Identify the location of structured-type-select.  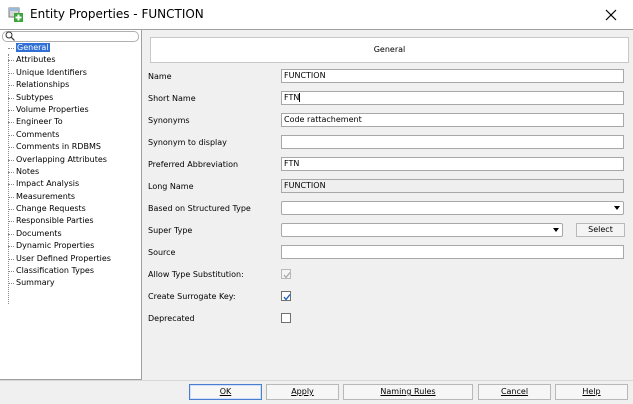
(452, 208).